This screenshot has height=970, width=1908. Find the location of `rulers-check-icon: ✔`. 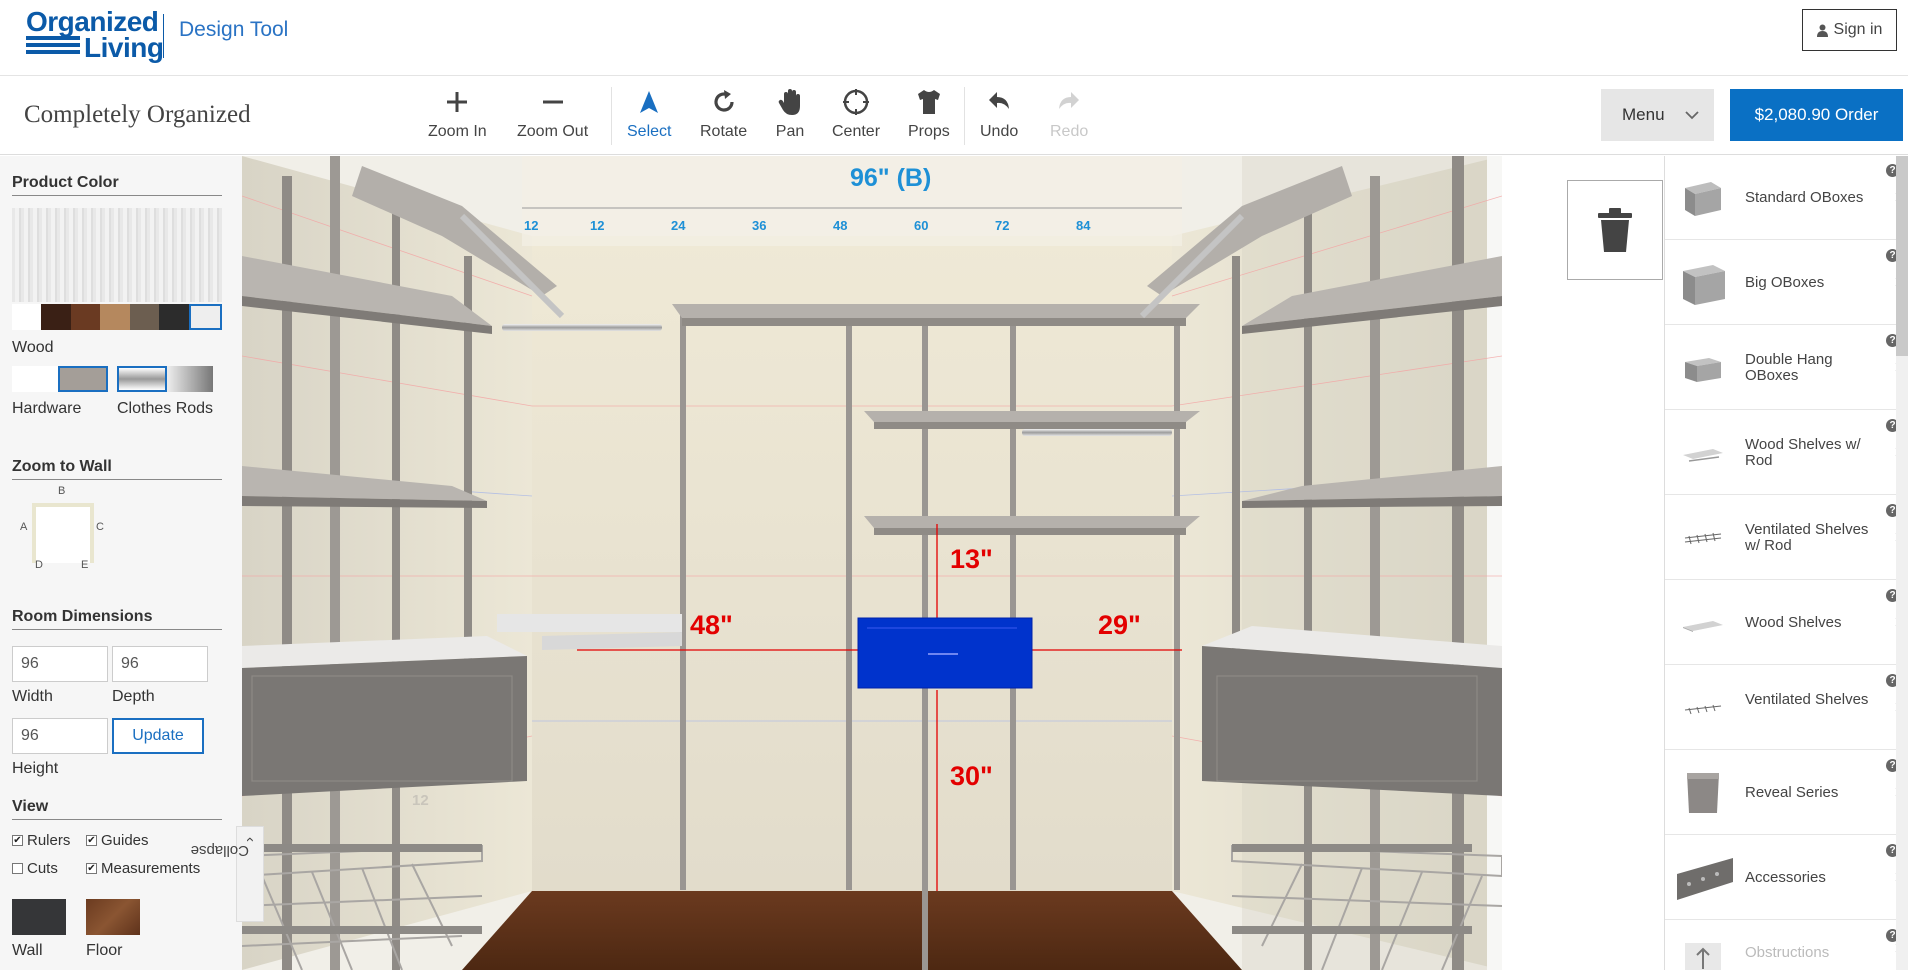

rulers-check-icon: ✔ is located at coordinates (17, 840).